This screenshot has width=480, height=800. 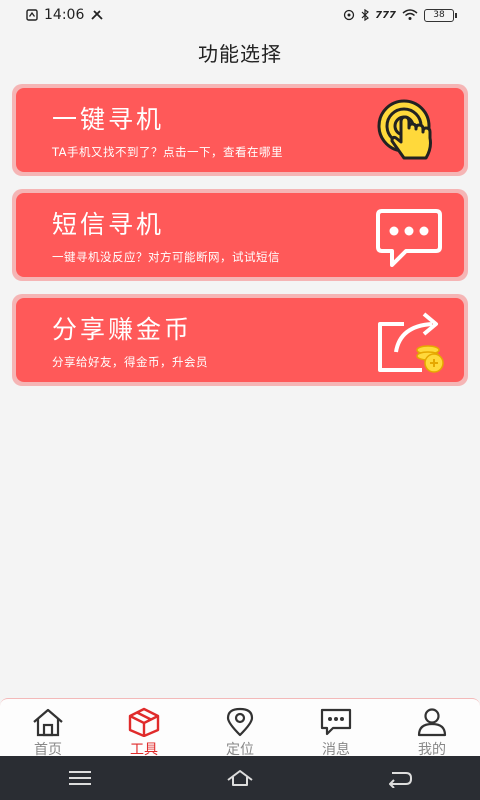 I want to click on tab-location: 定位, so click(x=240, y=733).